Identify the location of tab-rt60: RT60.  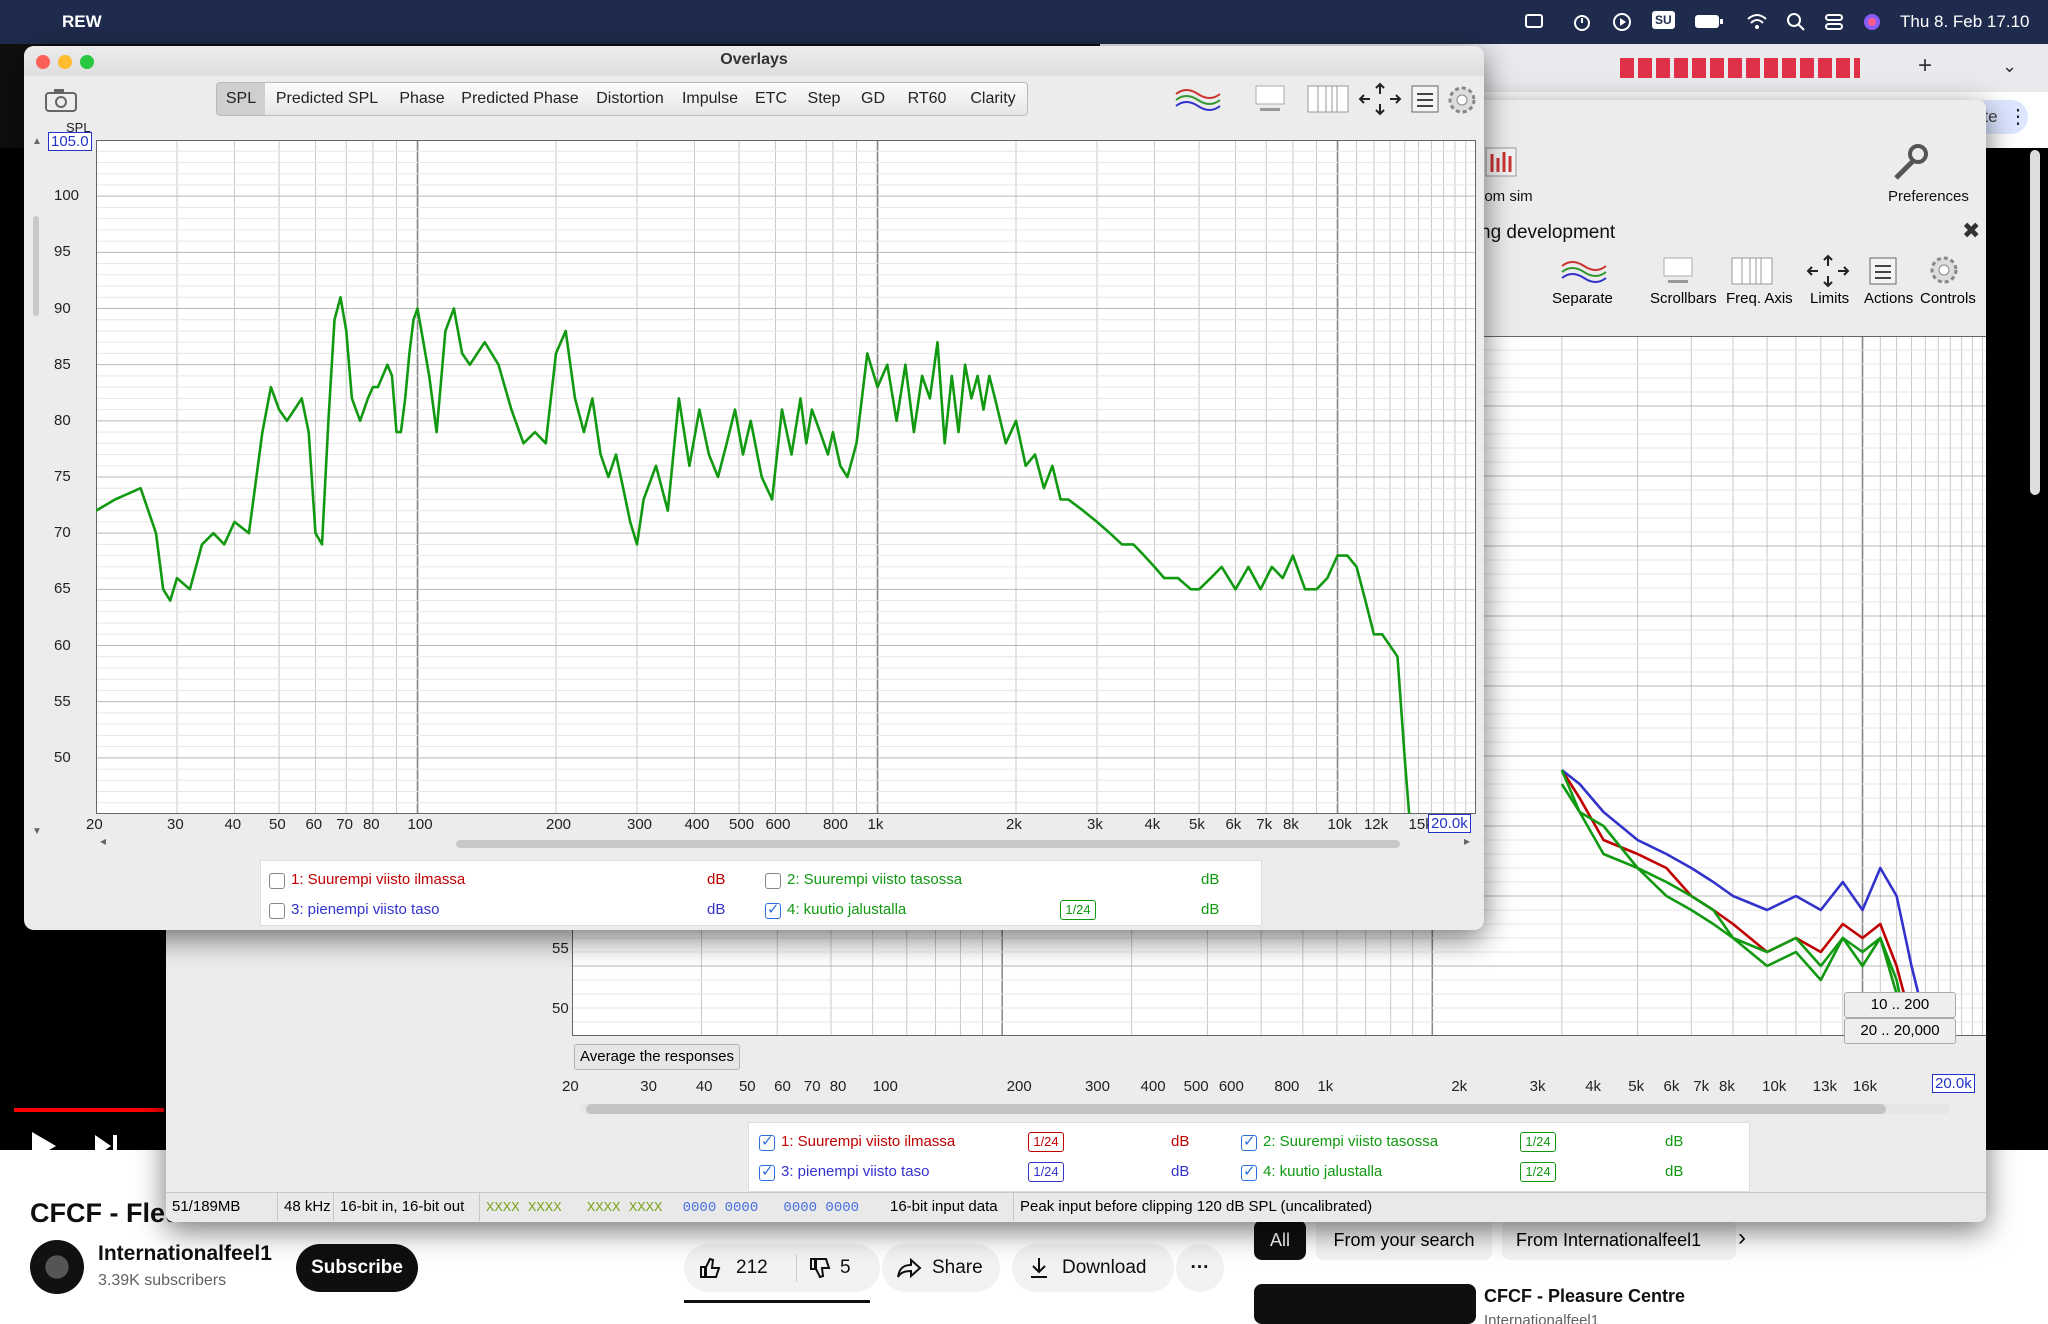
(927, 99).